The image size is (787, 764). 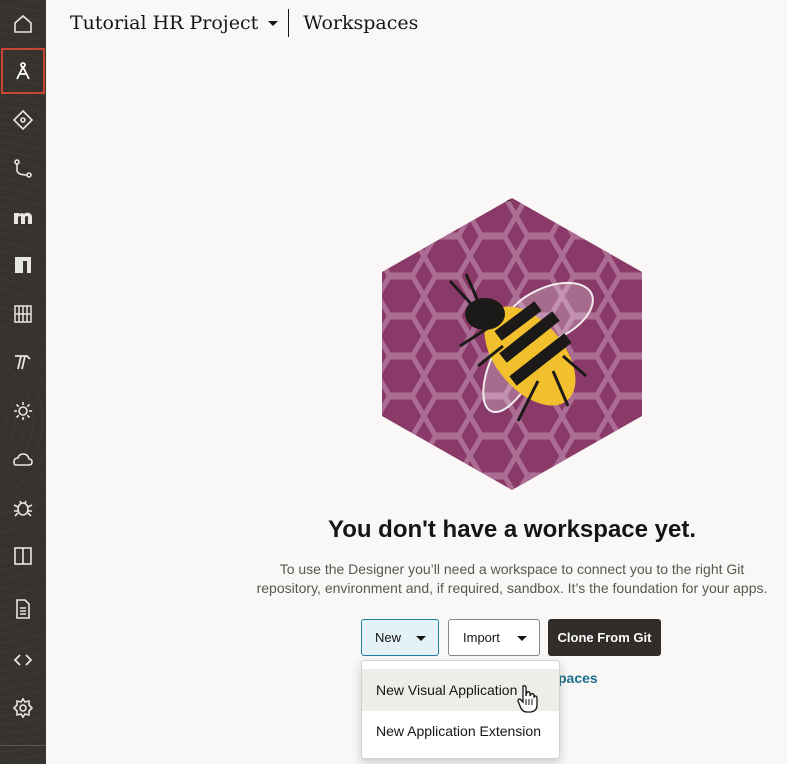 What do you see at coordinates (23, 71) in the screenshot?
I see `designer-icon` at bounding box center [23, 71].